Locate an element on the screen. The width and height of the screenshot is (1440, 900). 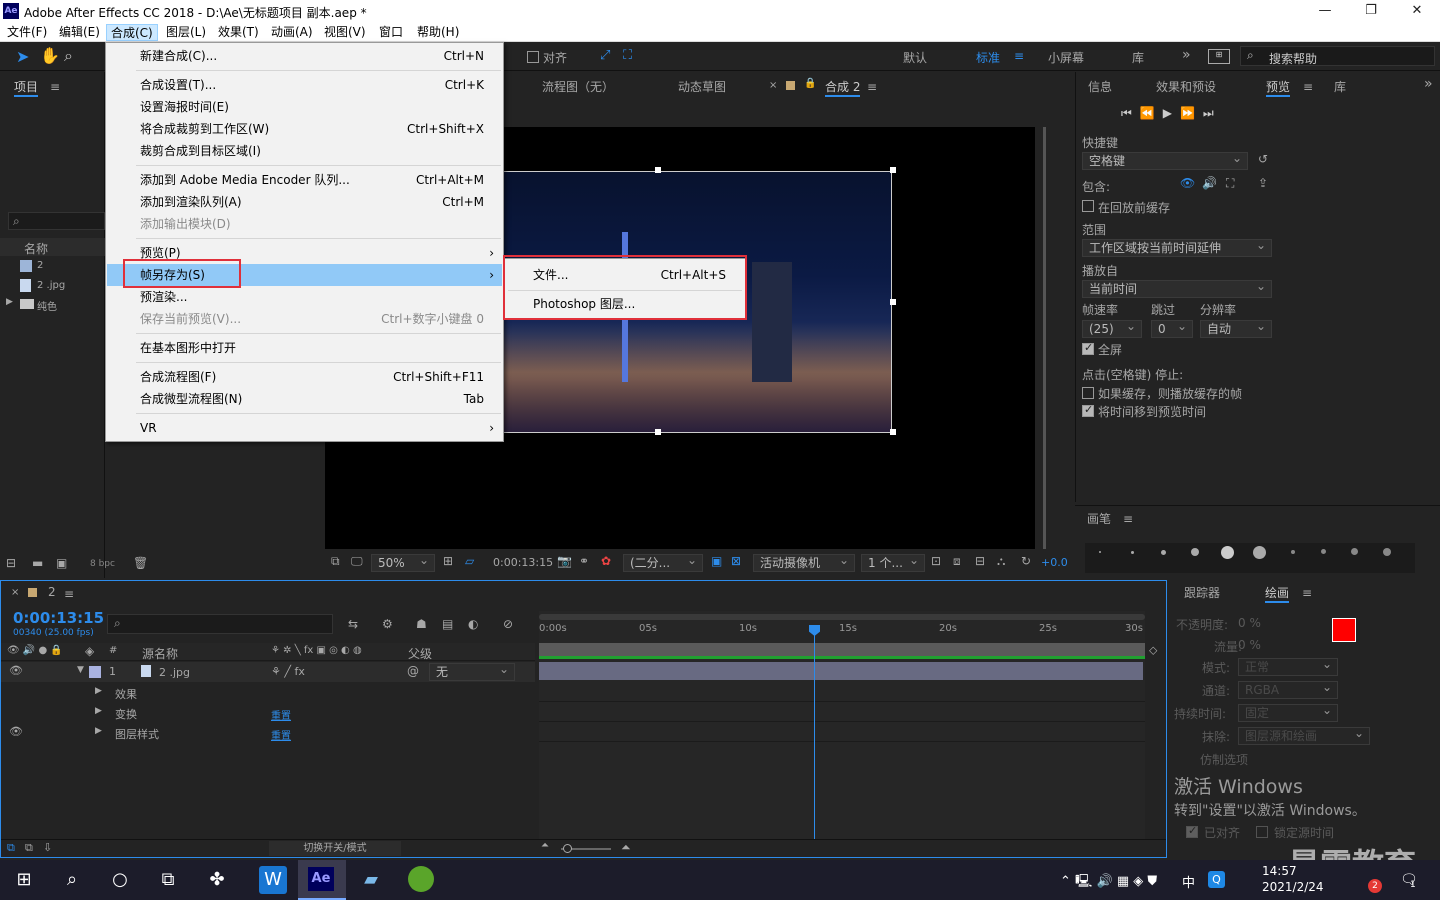
snap-features-icon: ⛶ is located at coordinates (627, 55).